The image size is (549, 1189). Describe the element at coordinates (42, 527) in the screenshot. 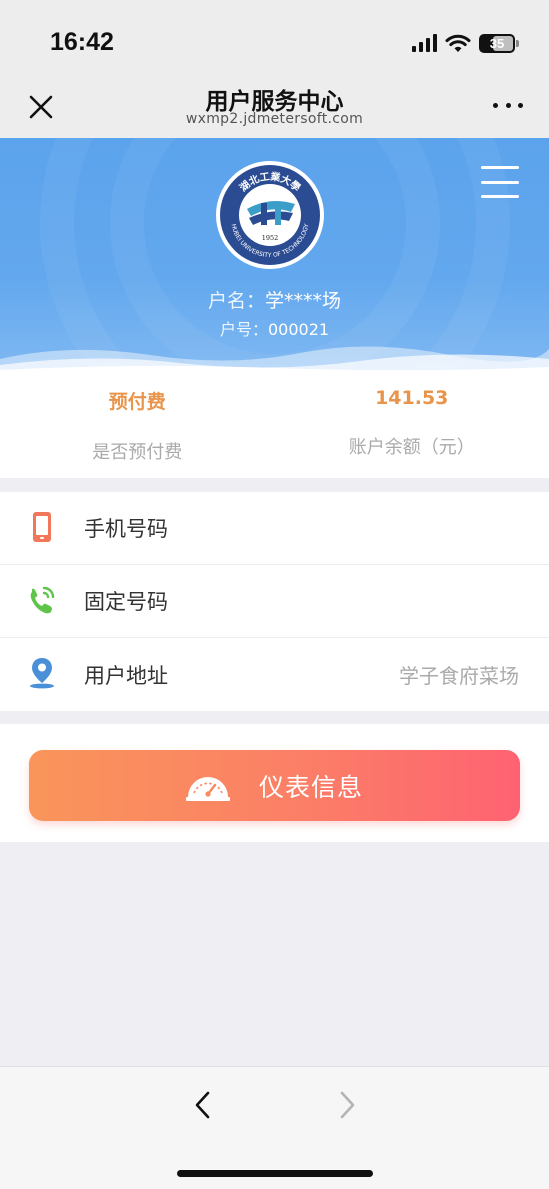

I see `phone-icon` at that location.